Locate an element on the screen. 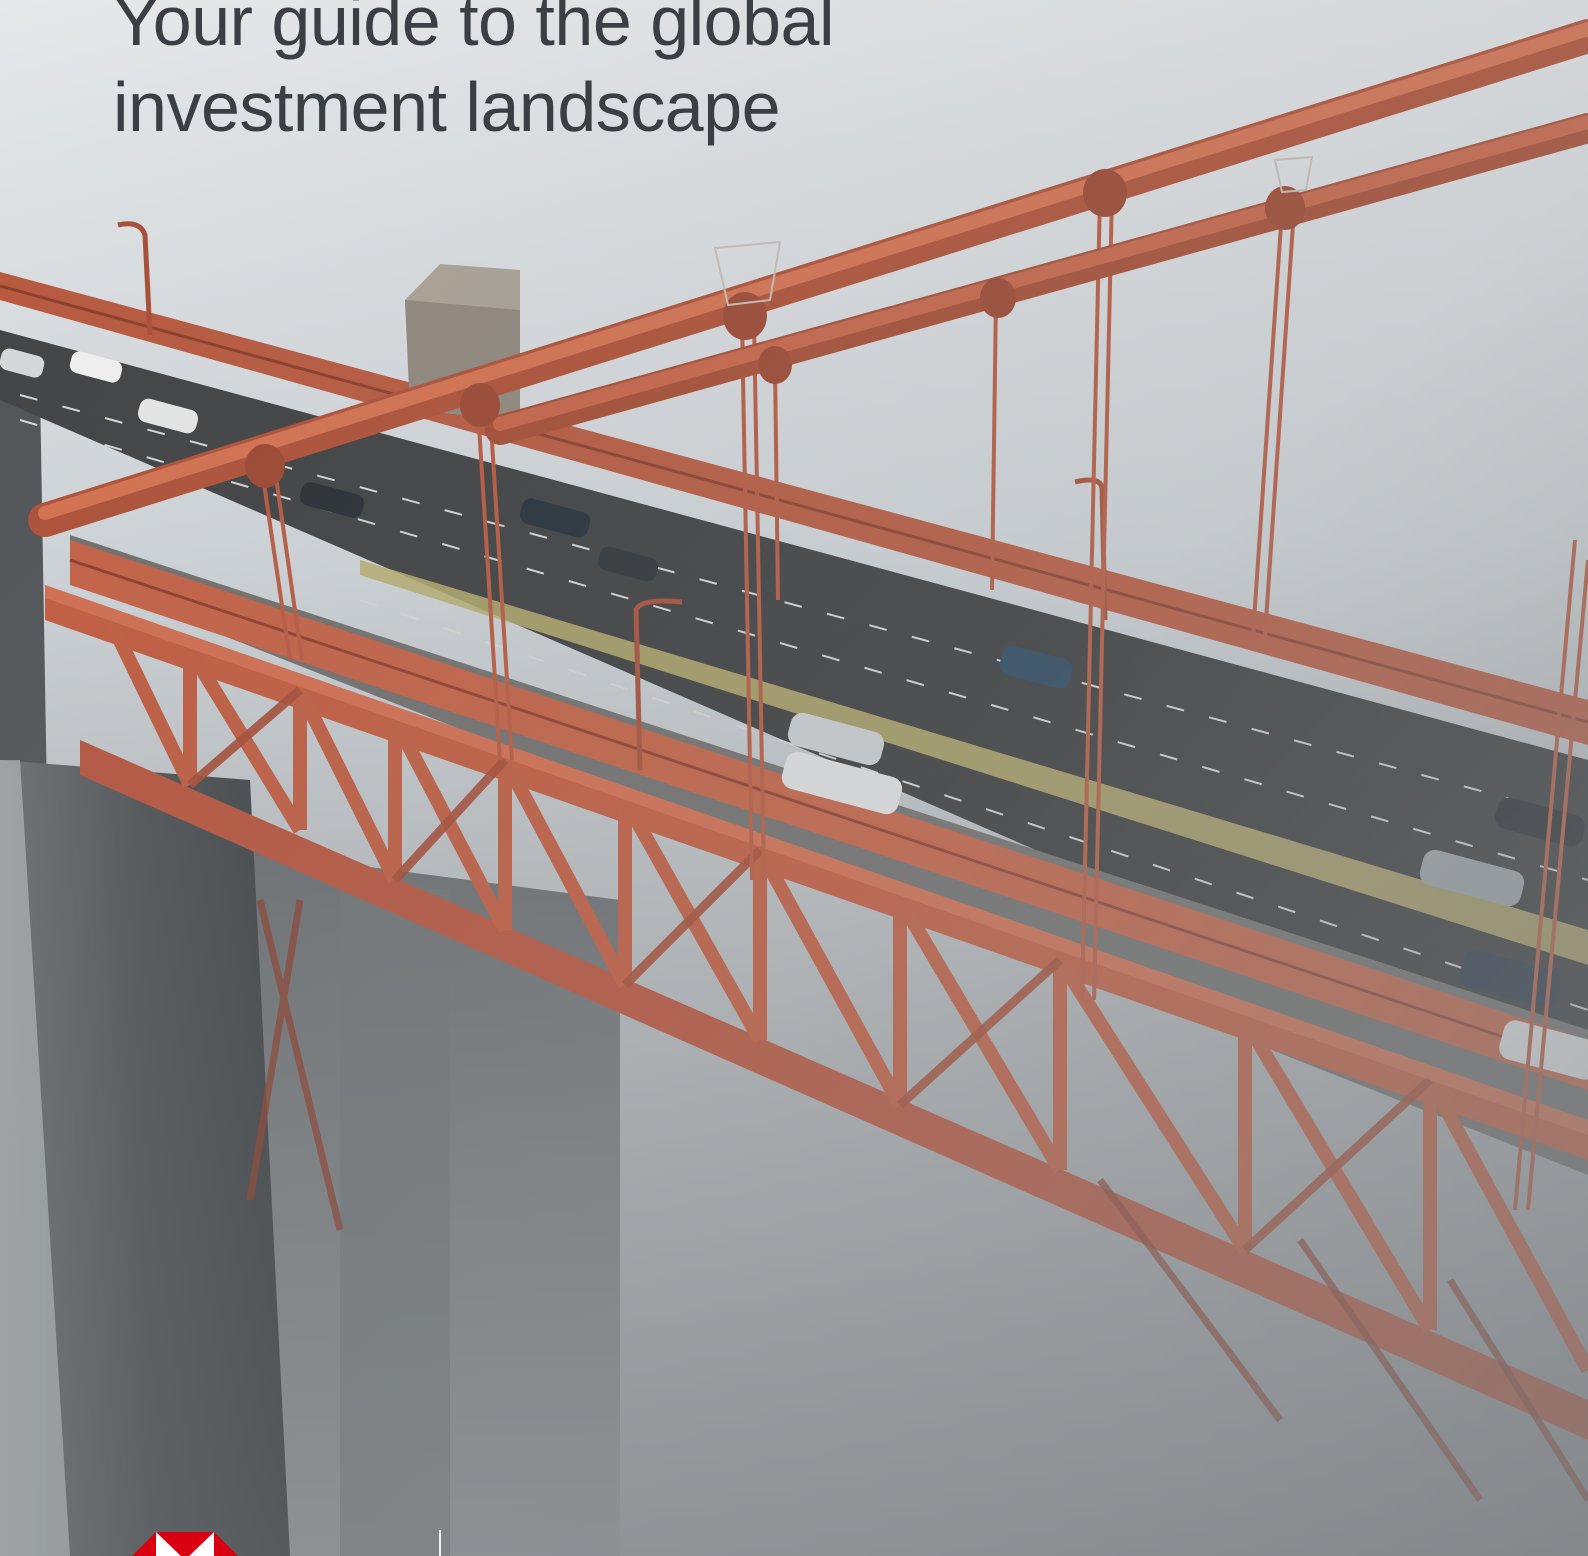 The image size is (1588, 1556). headline-line-2: investment landscape is located at coordinates (447, 107).